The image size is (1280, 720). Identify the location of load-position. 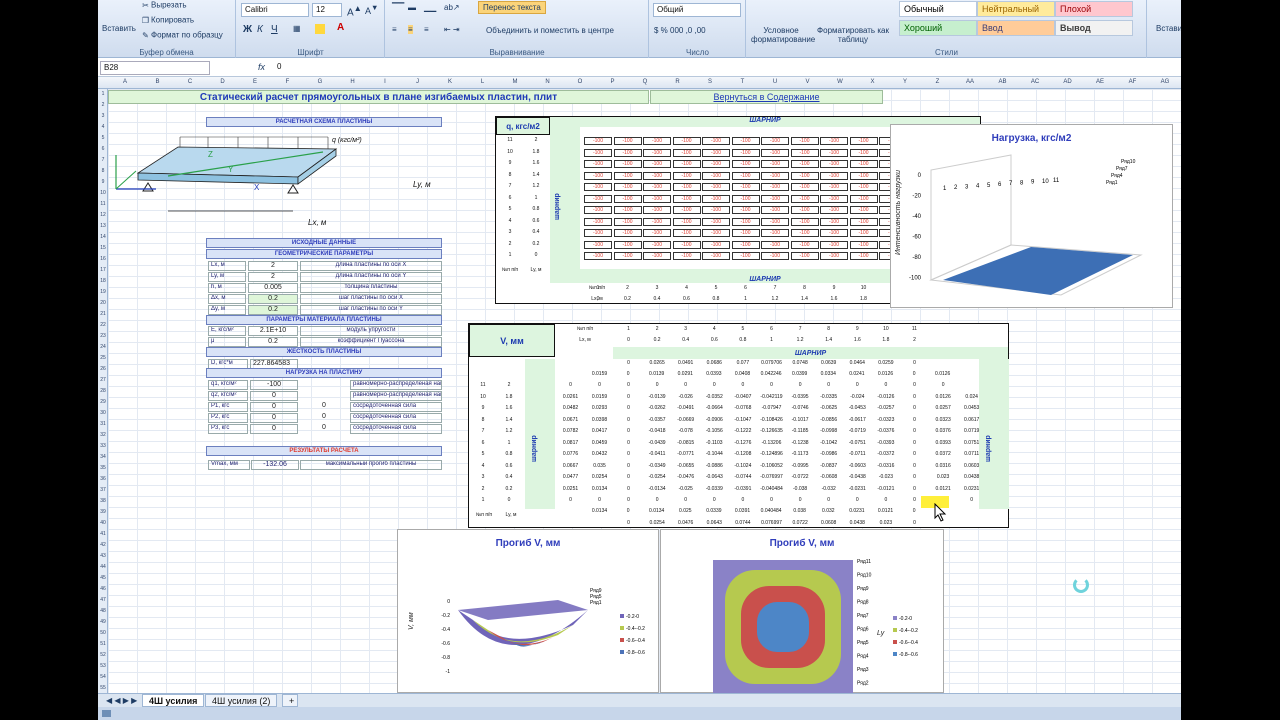
(324, 385).